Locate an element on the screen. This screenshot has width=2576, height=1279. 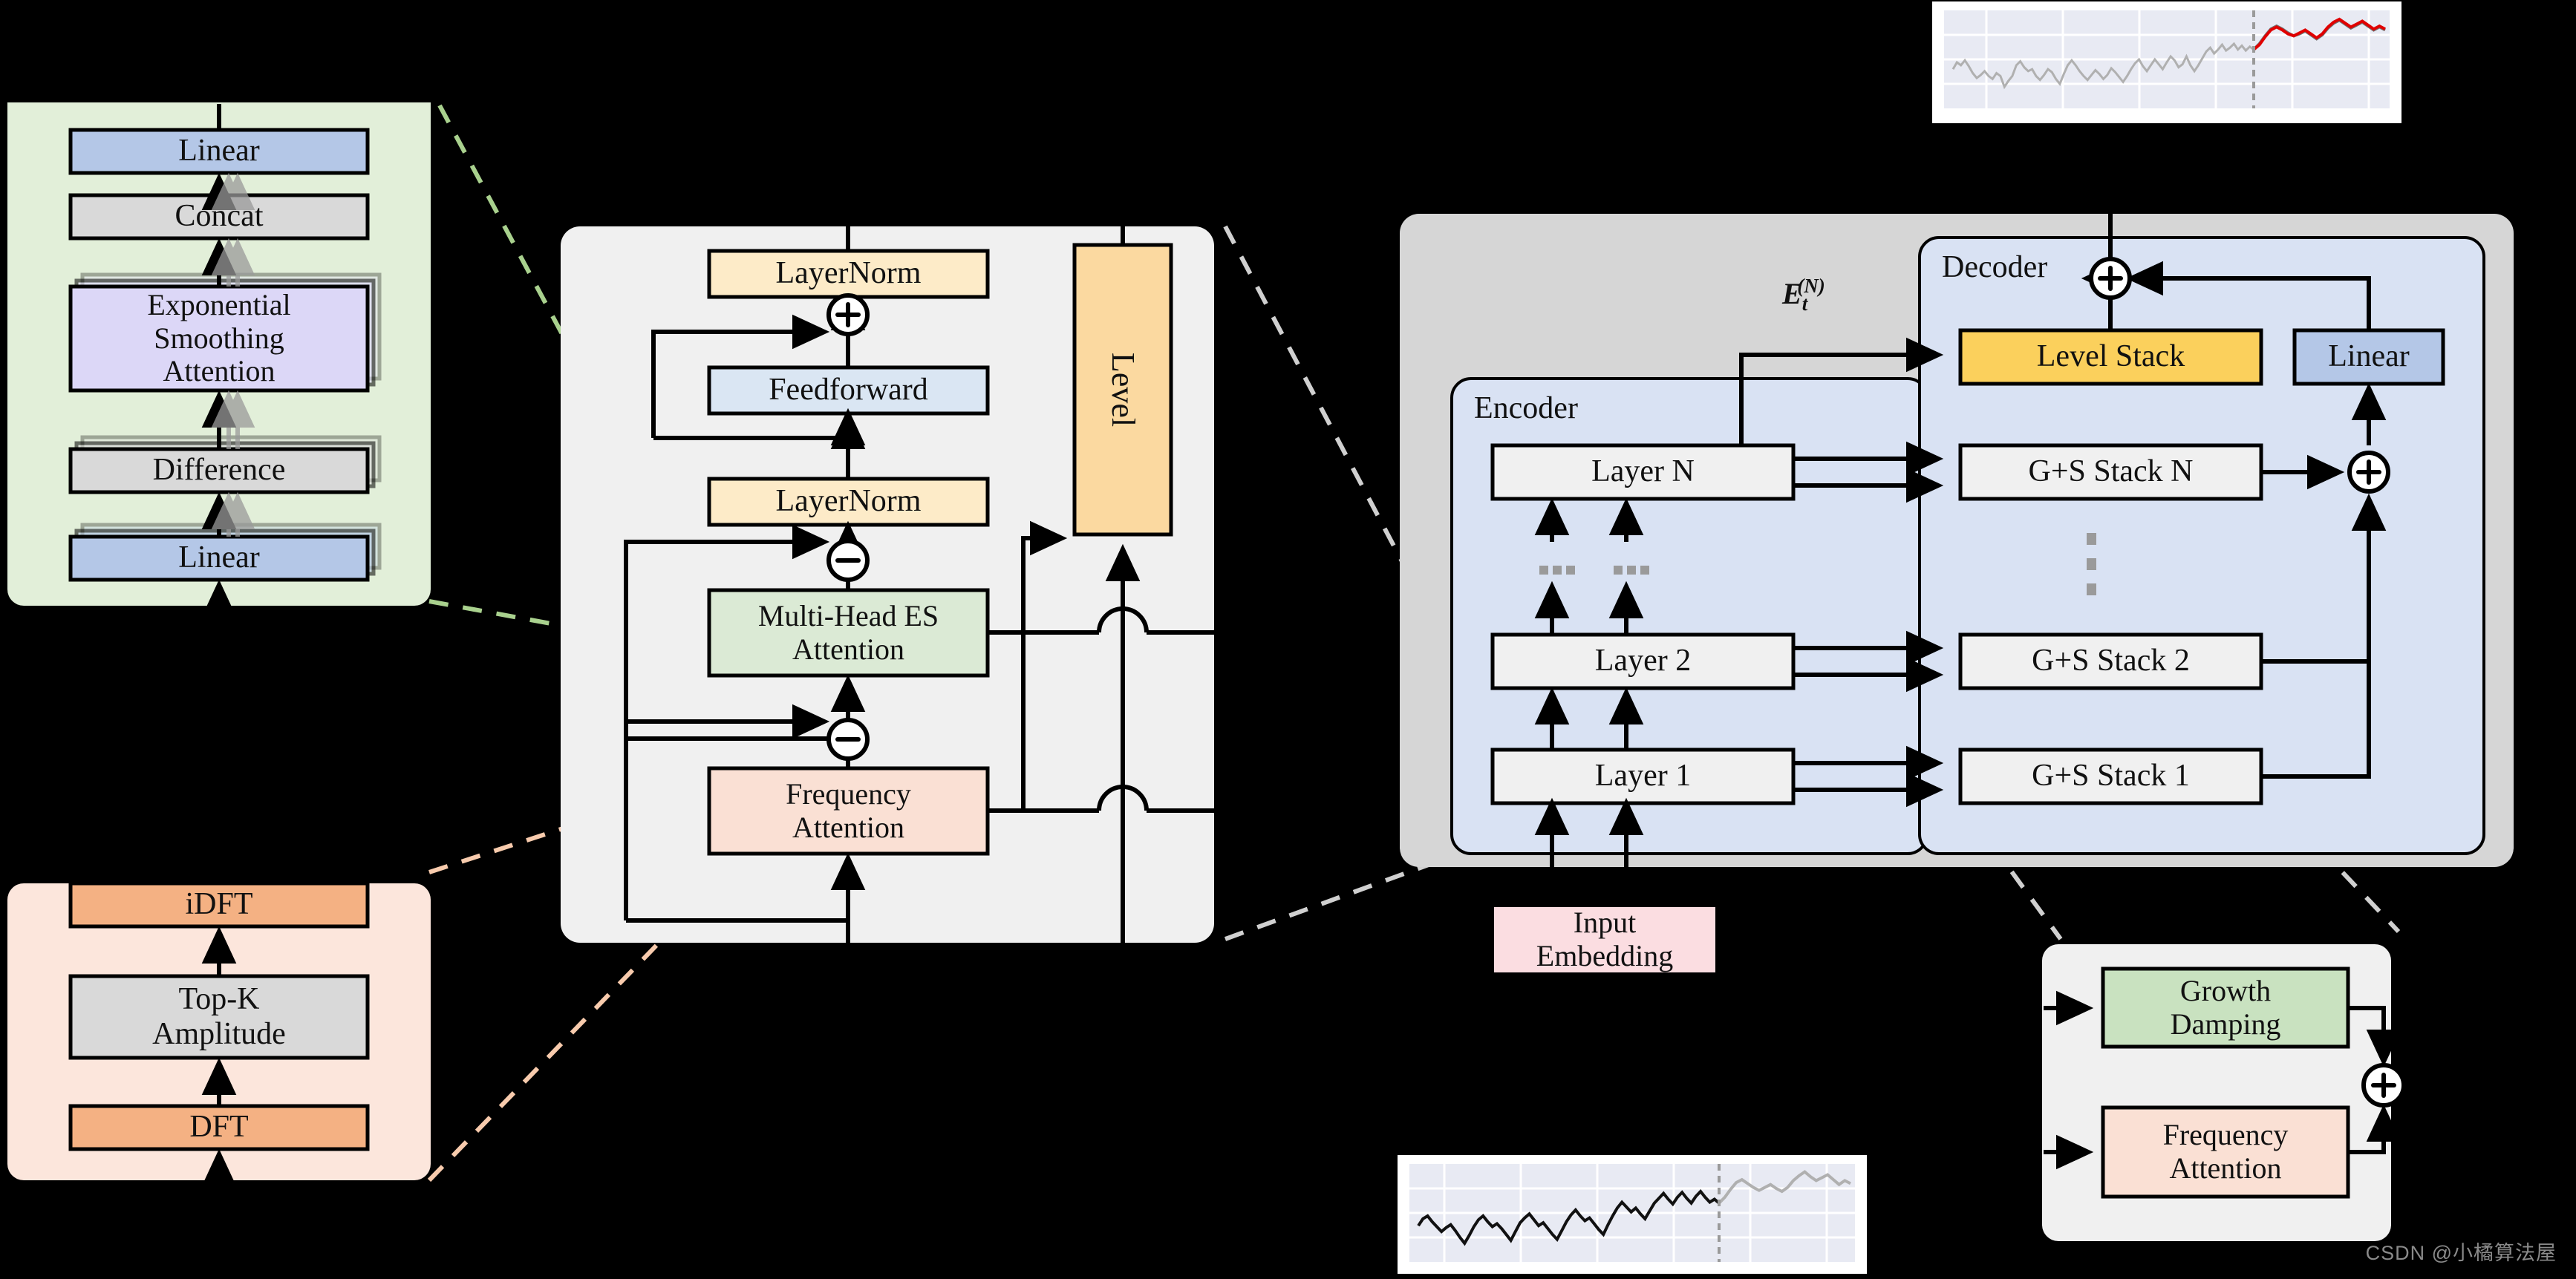
layernorm-top-box is located at coordinates (848, 274).